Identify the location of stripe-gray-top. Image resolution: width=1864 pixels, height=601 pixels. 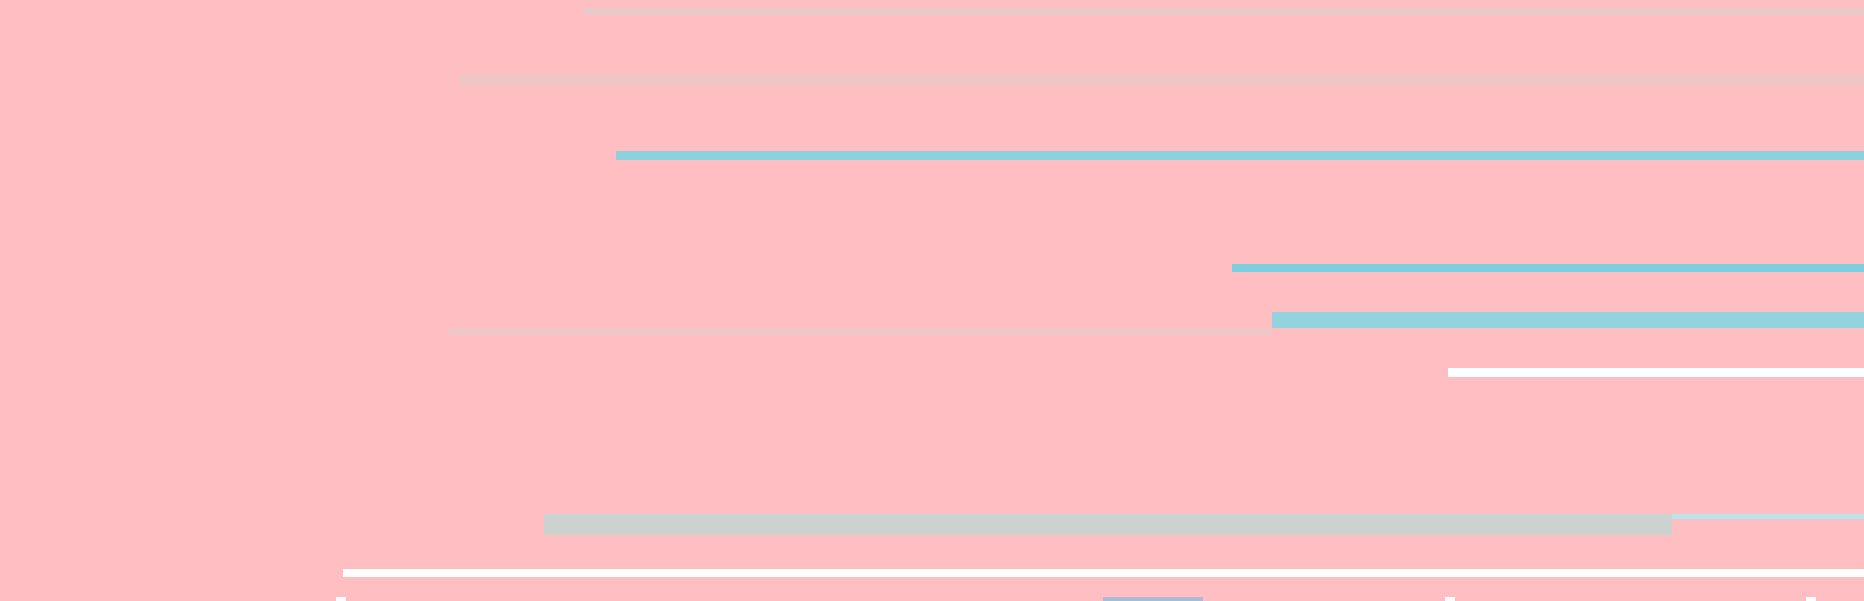
(1223, 11).